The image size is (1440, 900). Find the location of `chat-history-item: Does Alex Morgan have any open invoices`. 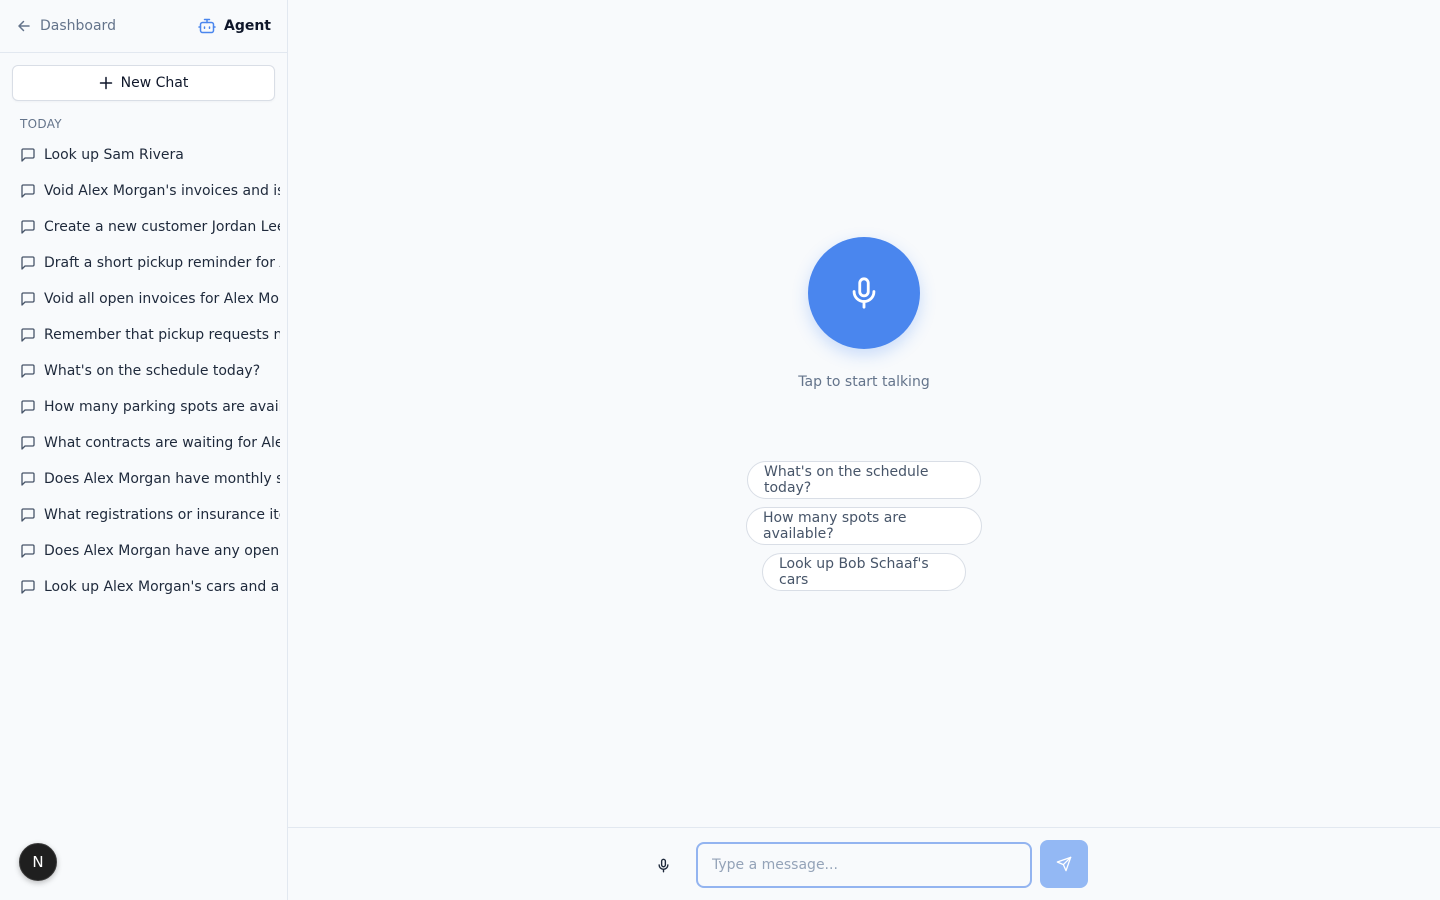

chat-history-item: Does Alex Morgan have any open invoices is located at coordinates (146, 551).